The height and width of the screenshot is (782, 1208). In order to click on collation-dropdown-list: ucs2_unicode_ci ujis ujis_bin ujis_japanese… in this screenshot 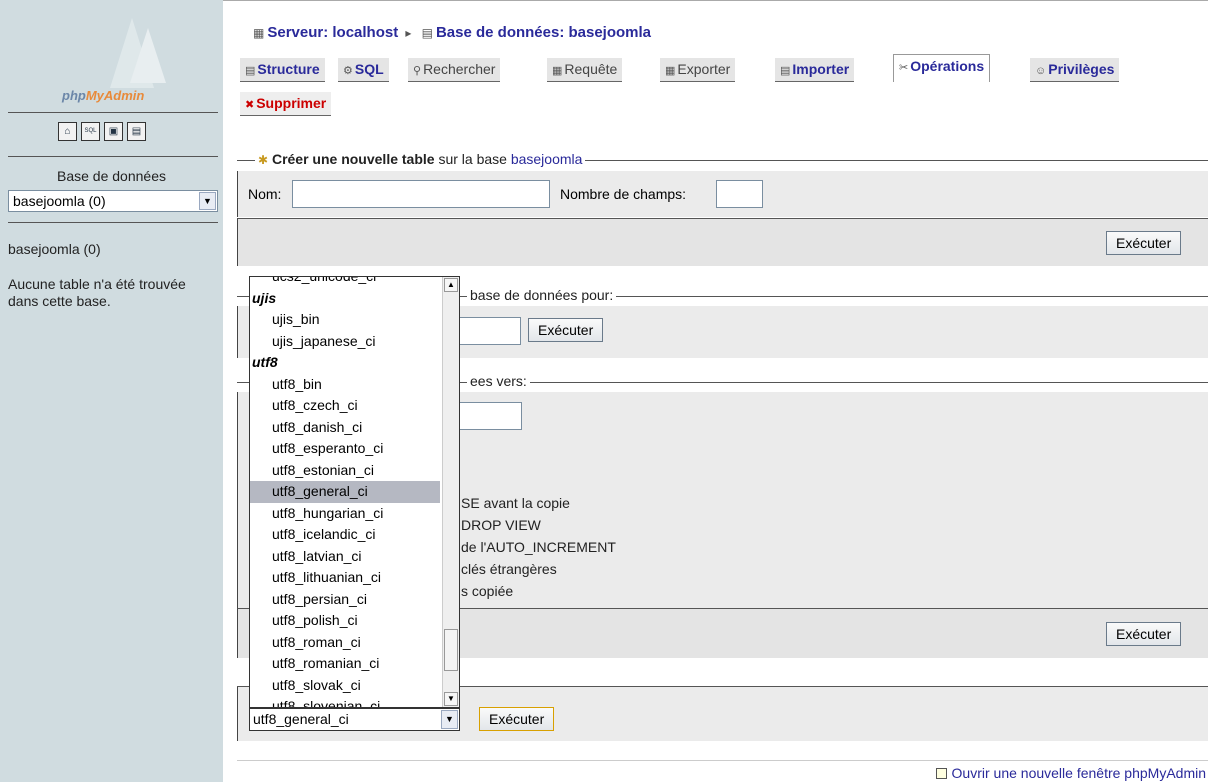, I will do `click(354, 492)`.